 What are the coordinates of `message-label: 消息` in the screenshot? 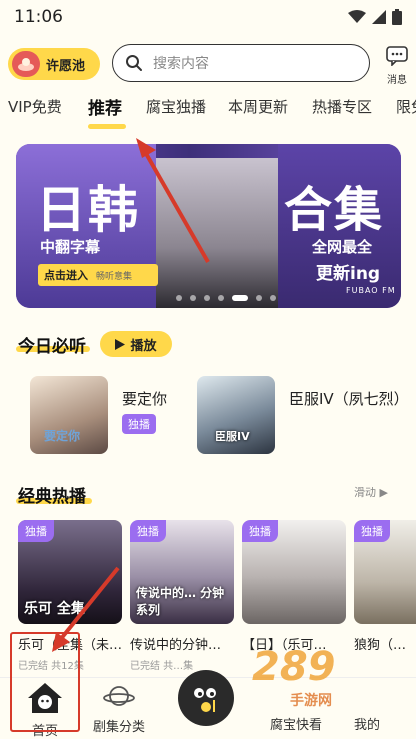 It's located at (397, 80).